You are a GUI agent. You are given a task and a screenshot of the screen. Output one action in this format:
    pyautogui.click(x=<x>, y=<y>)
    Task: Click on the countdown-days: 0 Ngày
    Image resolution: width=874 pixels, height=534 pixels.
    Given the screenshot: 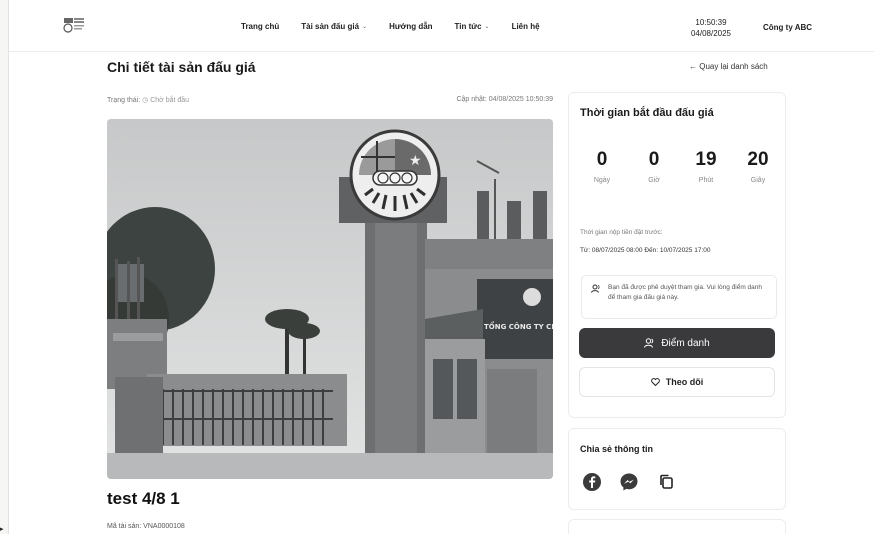 What is the action you would take?
    pyautogui.click(x=602, y=166)
    